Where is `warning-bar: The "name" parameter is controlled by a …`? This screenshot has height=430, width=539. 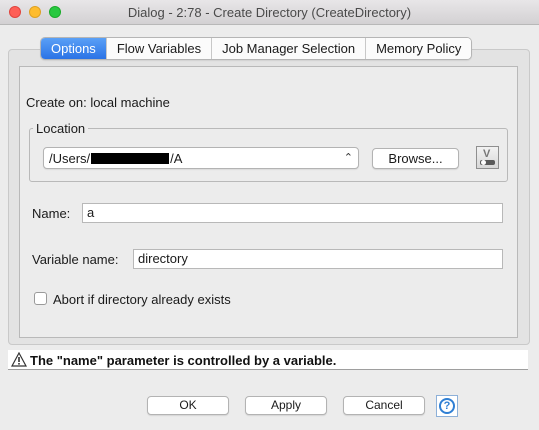
warning-bar: The "name" parameter is controlled by a … is located at coordinates (268, 360).